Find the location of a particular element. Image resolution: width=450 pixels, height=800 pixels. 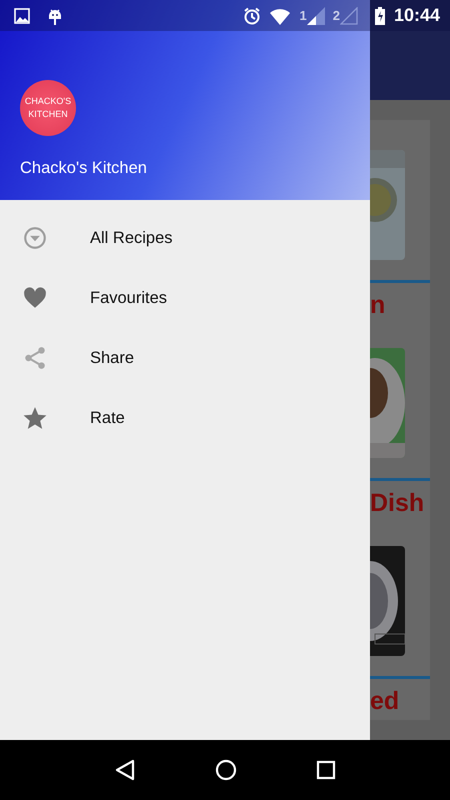

logo: CHACKO'S KITCHEN is located at coordinates (48, 108).